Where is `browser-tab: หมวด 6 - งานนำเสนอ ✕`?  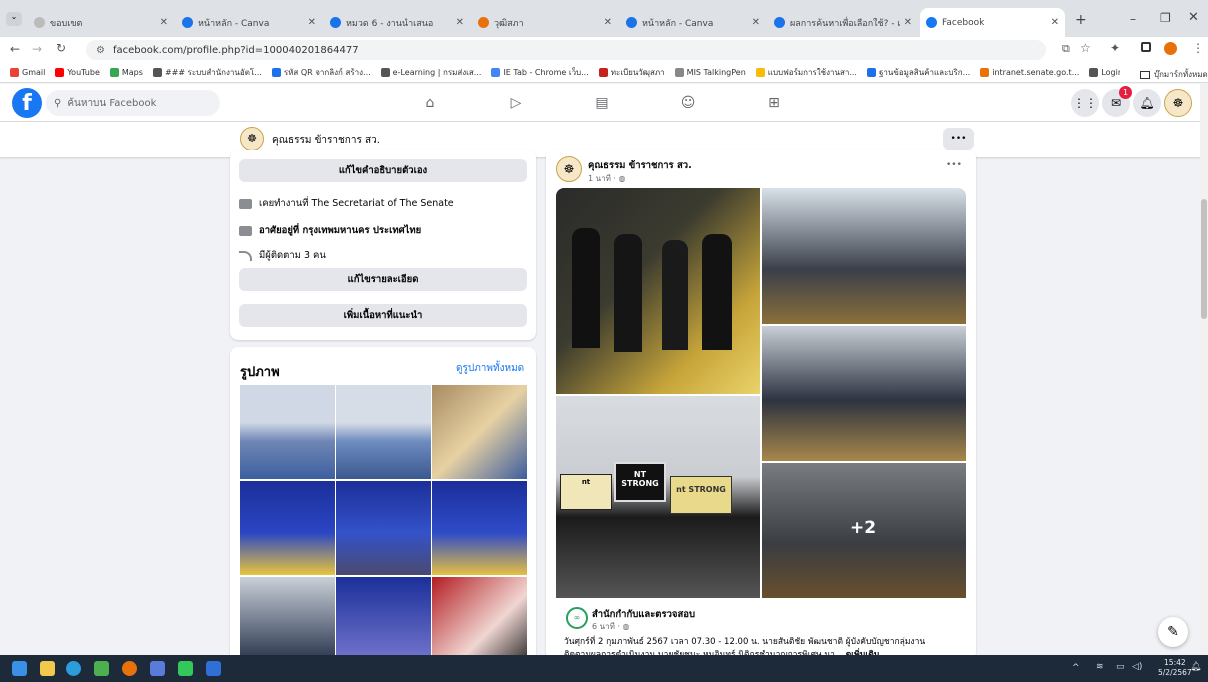 browser-tab: หมวด 6 - งานนำเสนอ ✕ is located at coordinates (397, 22).